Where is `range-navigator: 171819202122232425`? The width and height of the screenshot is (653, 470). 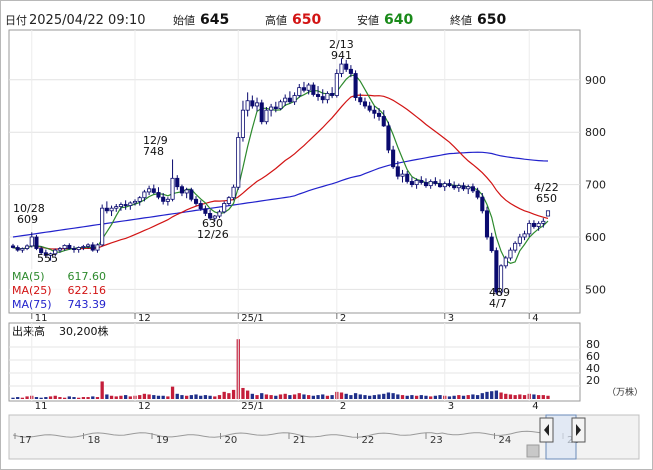
range-navigator: 171819202122232425 is located at coordinates (324, 437).